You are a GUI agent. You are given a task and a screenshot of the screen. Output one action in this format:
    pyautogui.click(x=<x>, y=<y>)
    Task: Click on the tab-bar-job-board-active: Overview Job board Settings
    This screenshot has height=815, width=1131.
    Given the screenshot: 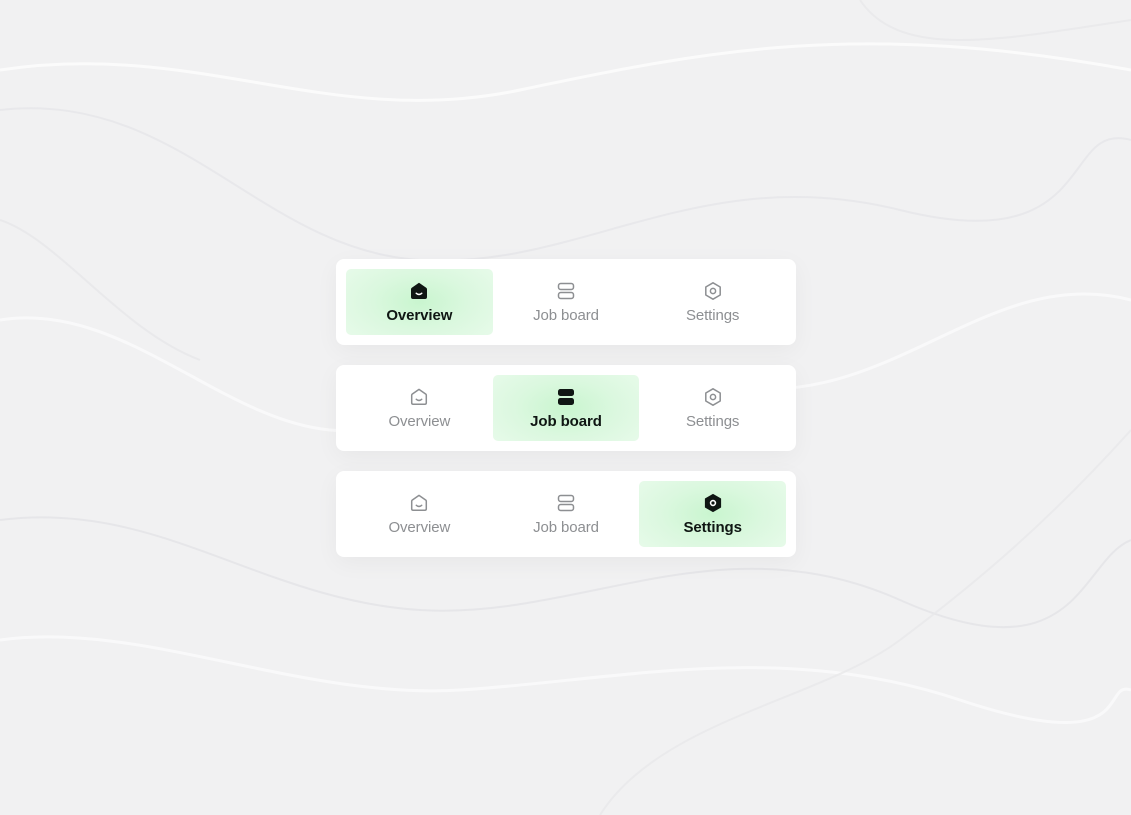 What is the action you would take?
    pyautogui.click(x=566, y=408)
    